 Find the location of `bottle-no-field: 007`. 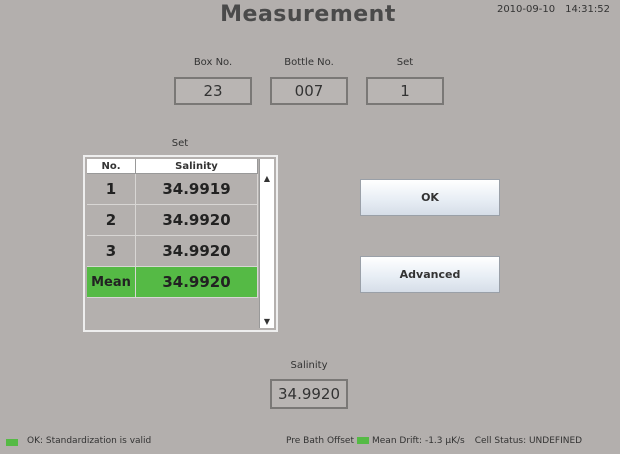

bottle-no-field: 007 is located at coordinates (309, 91).